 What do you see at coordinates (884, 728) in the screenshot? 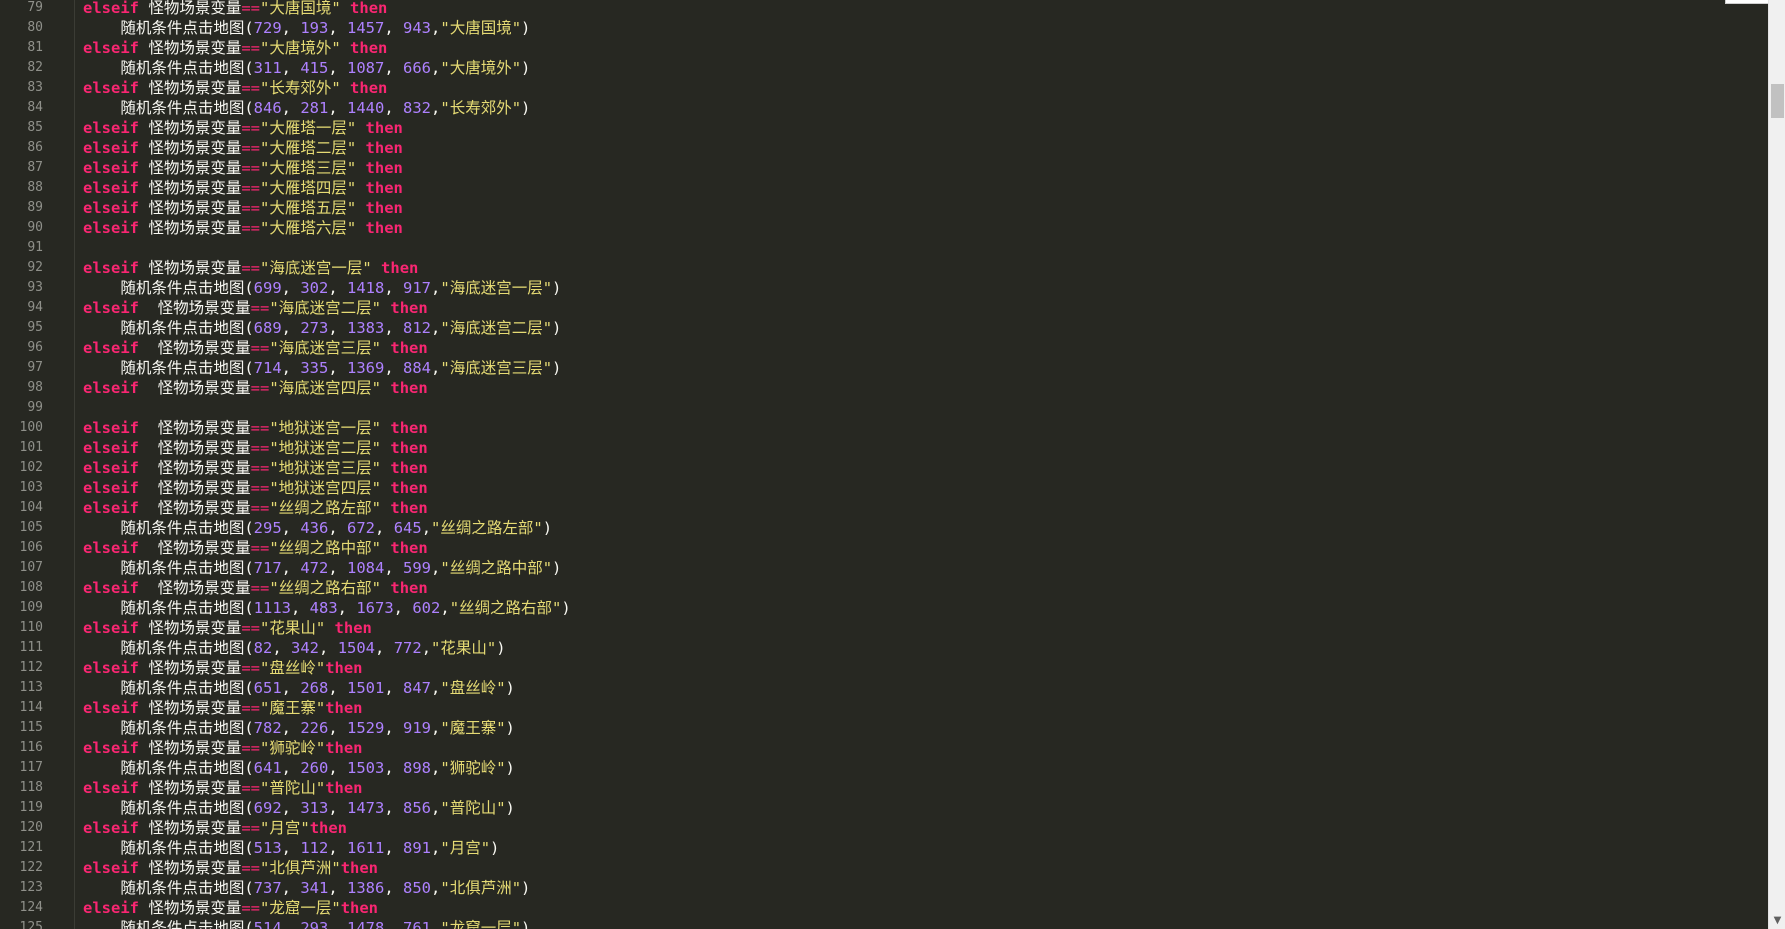
I see `code-line: 115 随机条件点击地图(782, 226, 1529, 919,"魔王寨")` at bounding box center [884, 728].